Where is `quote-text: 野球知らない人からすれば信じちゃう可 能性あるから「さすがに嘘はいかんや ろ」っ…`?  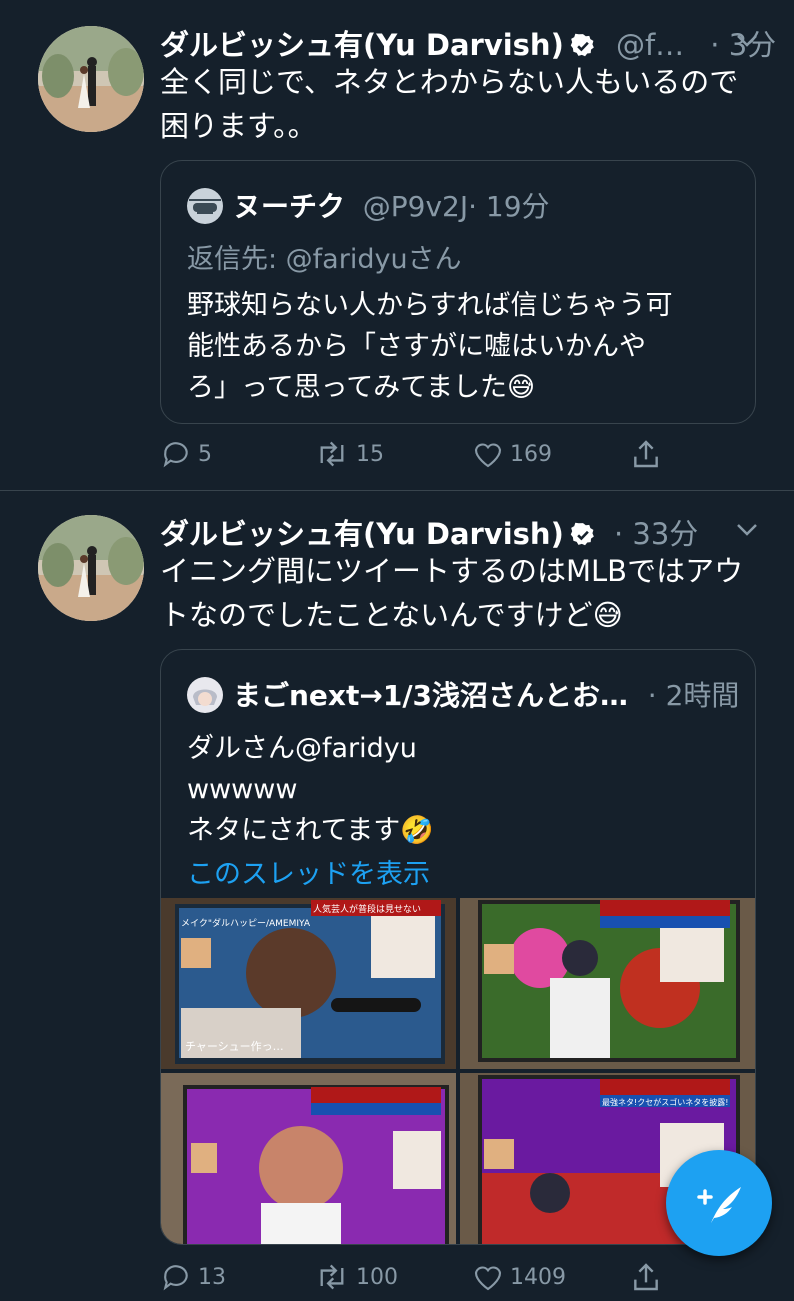 quote-text: 野球知らない人からすれば信じちゃう可 能性あるから「さすがに嘘はいかんや ろ」っ… is located at coordinates (429, 346).